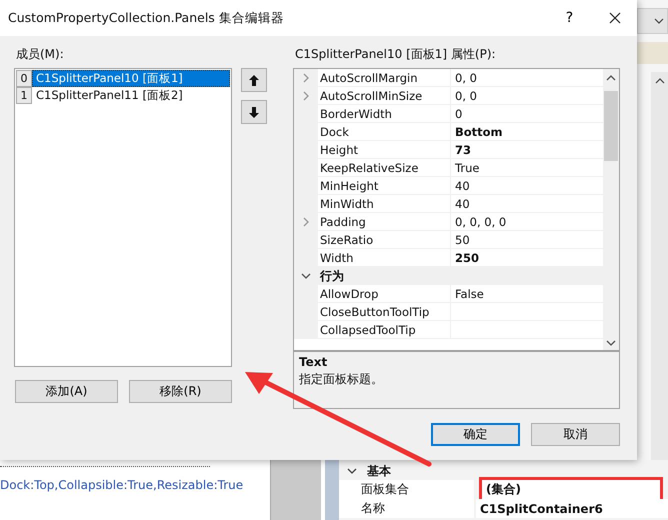 This screenshot has width=668, height=520. What do you see at coordinates (24, 78) in the screenshot?
I see `index-label: 0` at bounding box center [24, 78].